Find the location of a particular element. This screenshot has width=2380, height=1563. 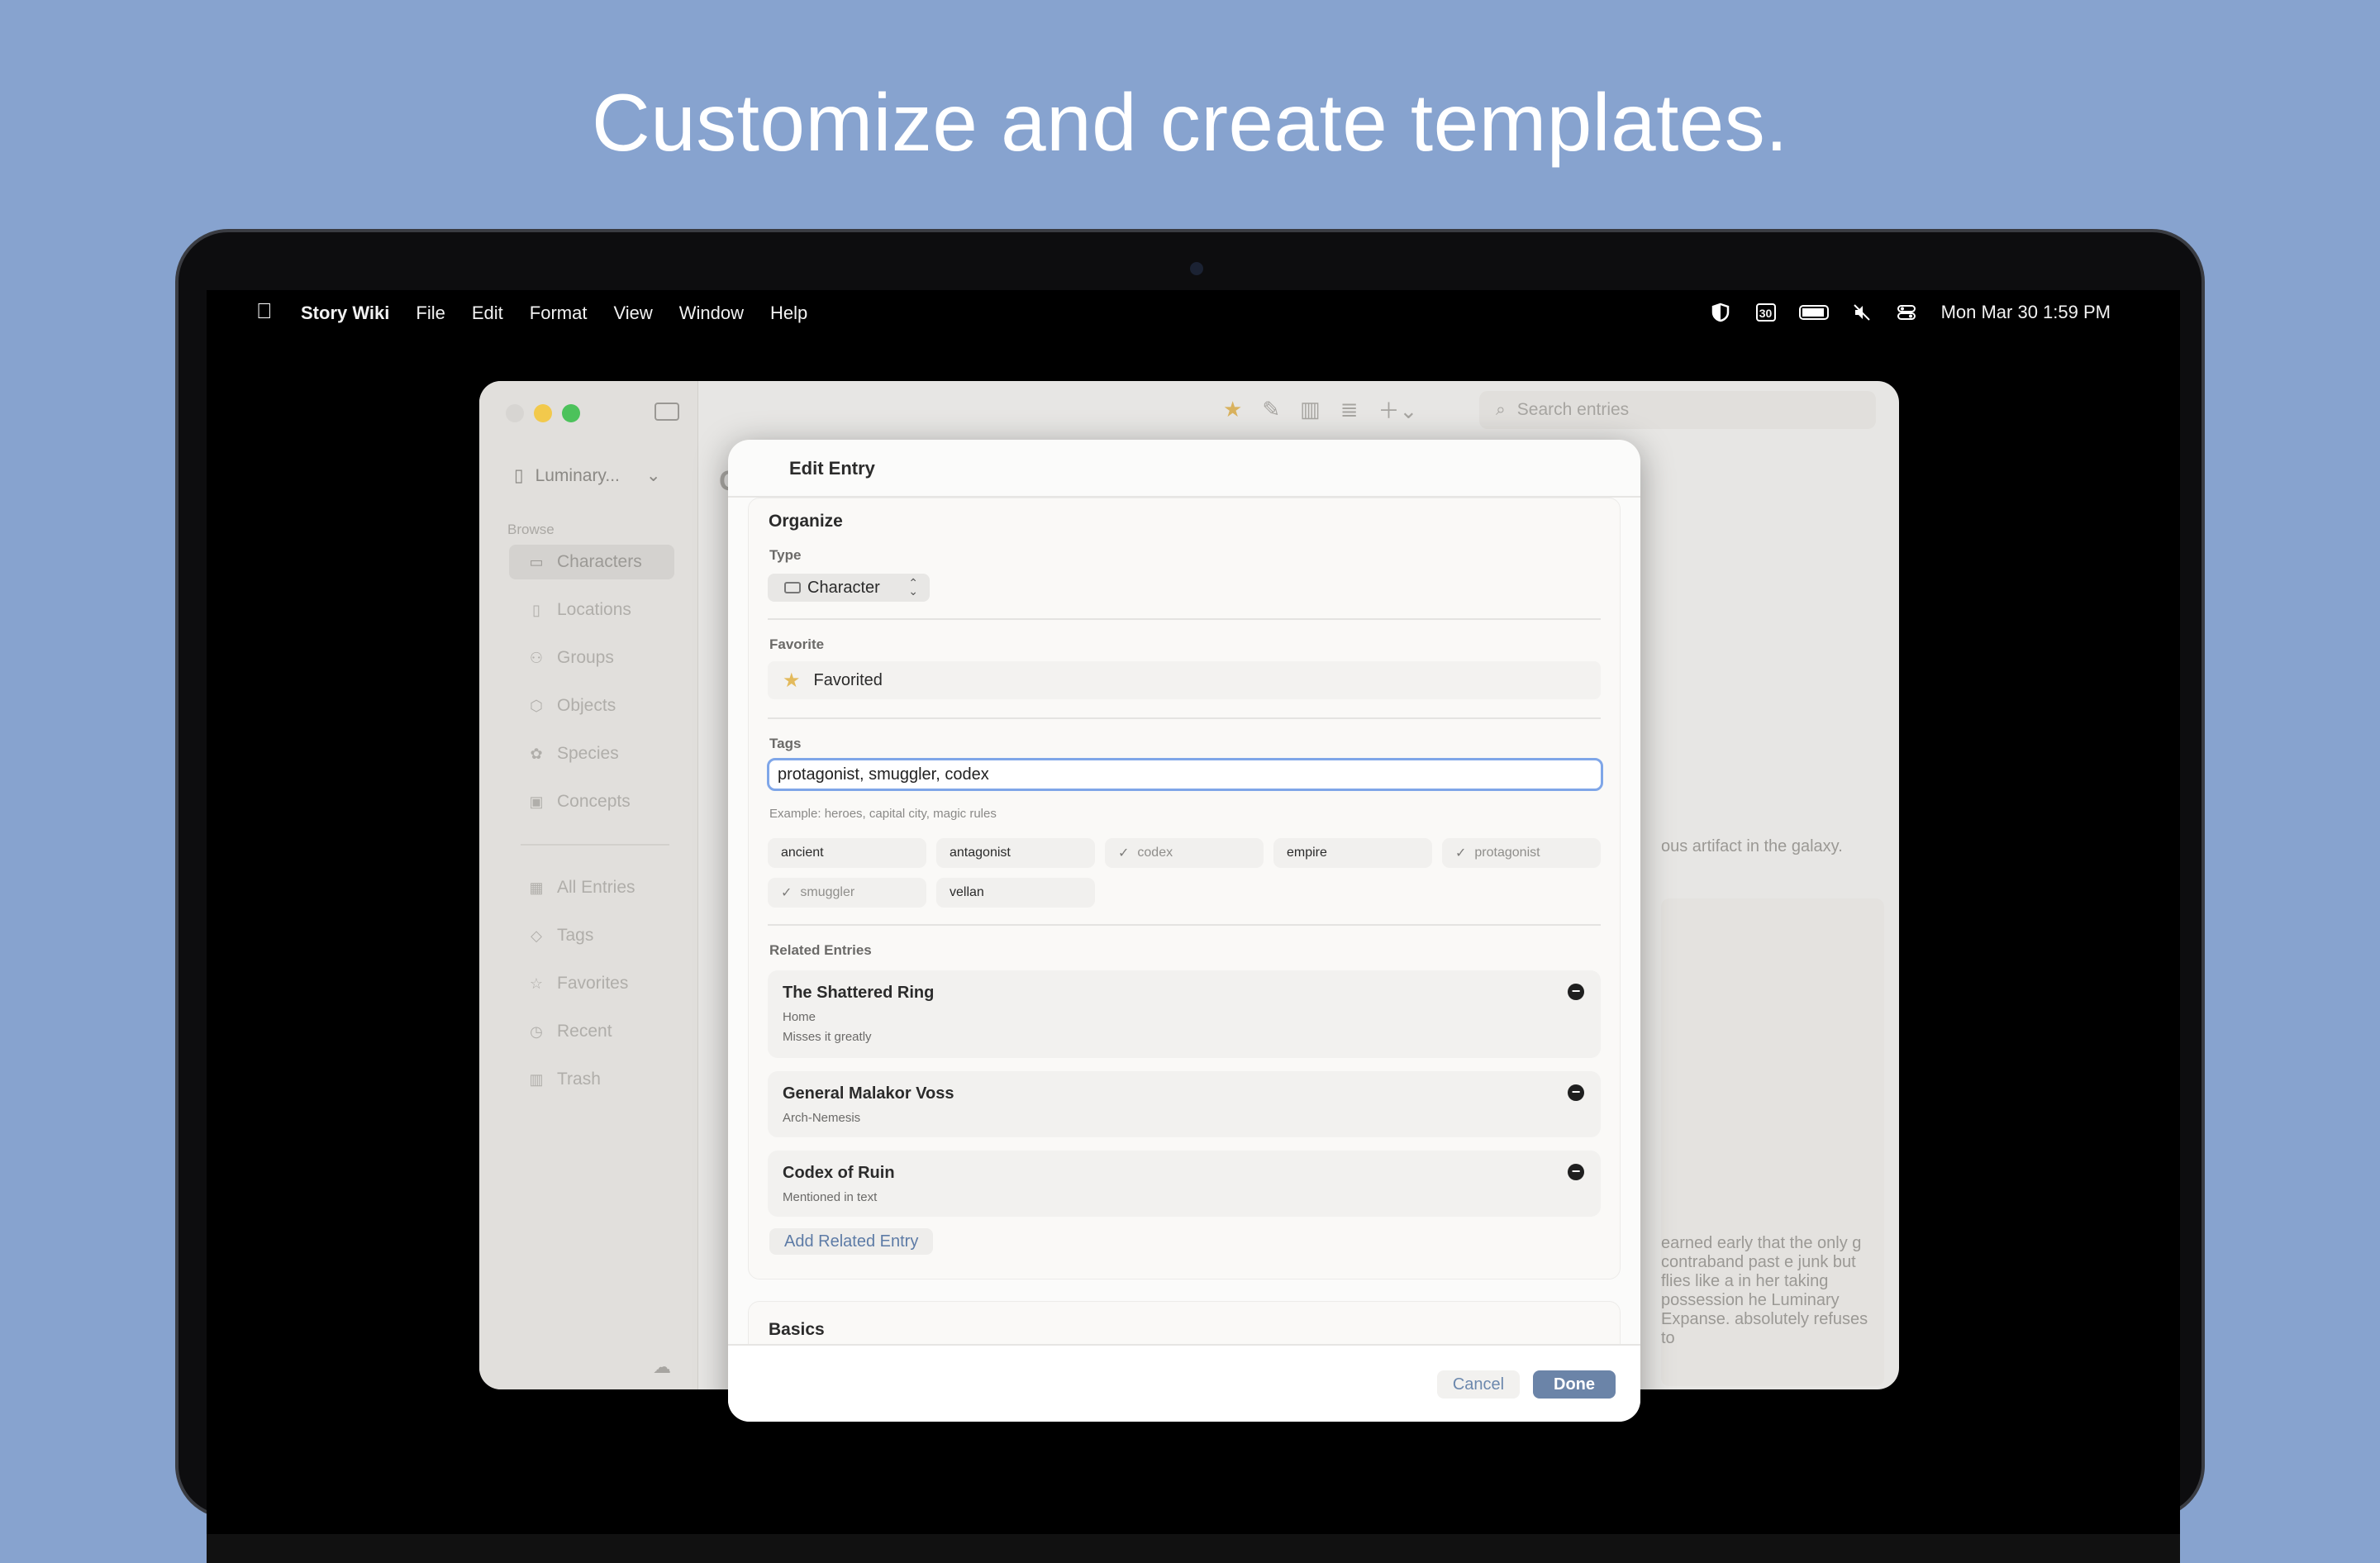

tag-chip-protagonist: ✓ protagonist is located at coordinates (1521, 853).